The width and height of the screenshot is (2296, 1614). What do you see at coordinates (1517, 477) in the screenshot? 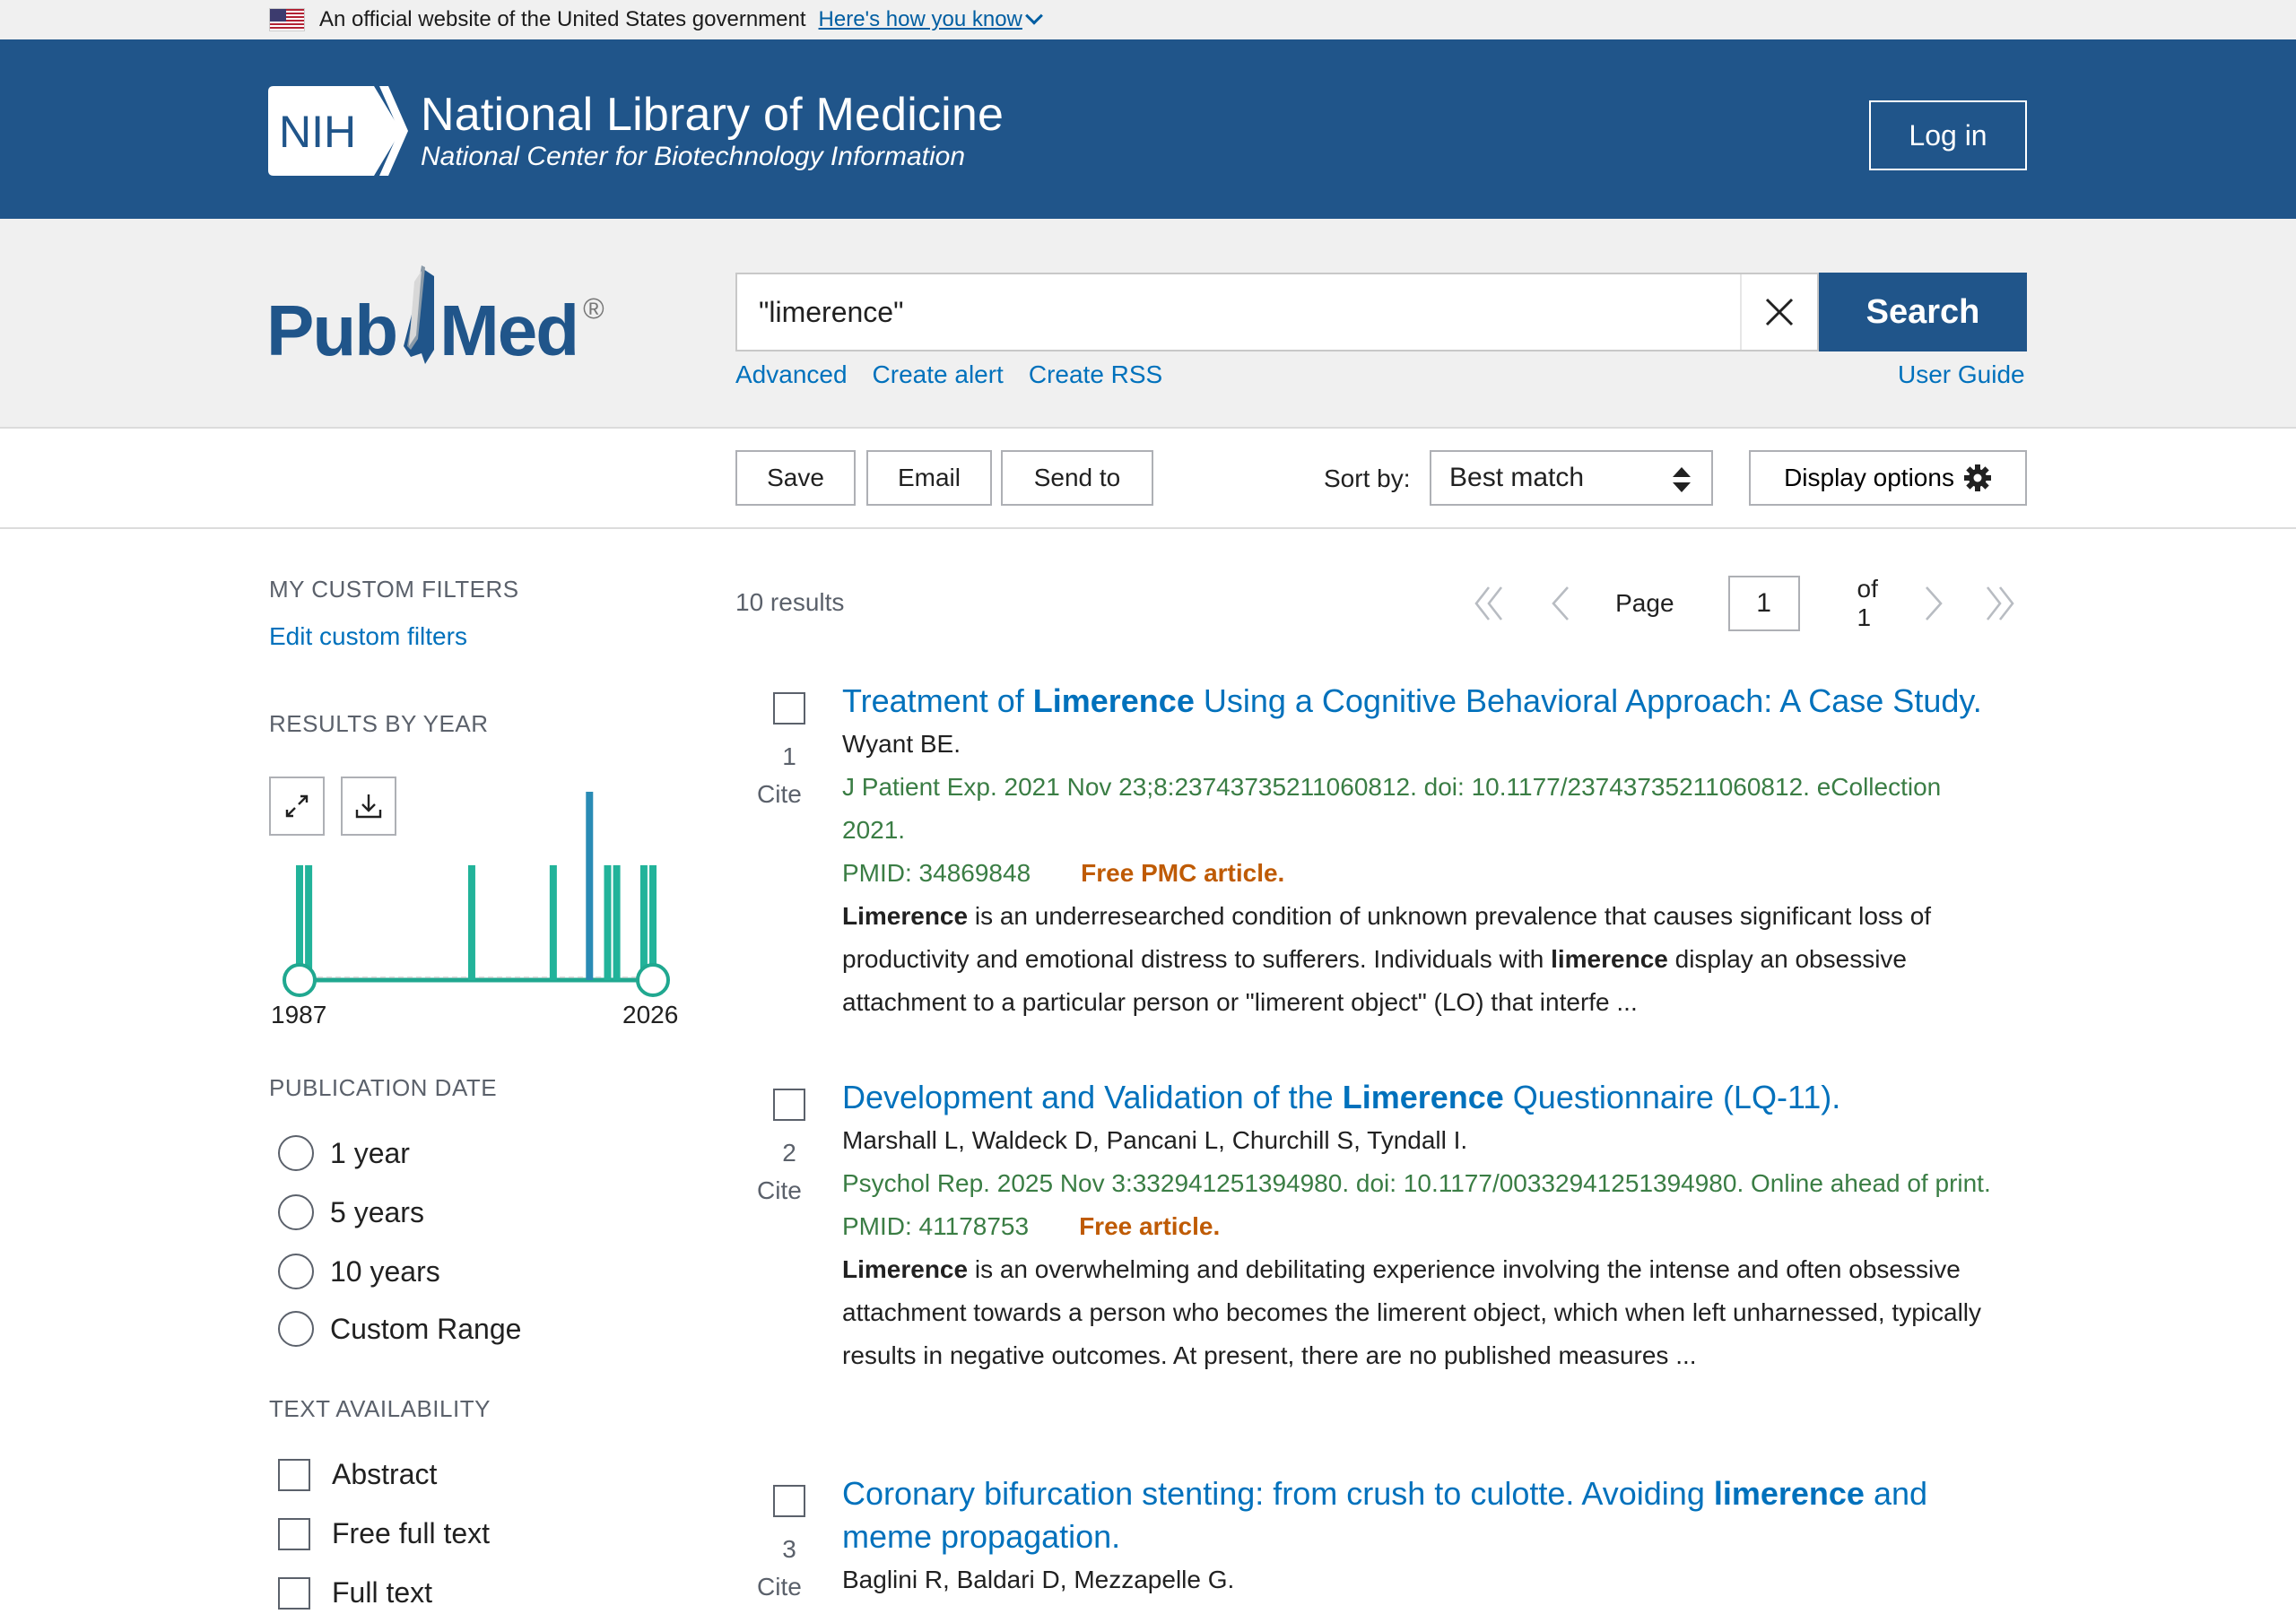
I see `sort-by-value: Best match` at bounding box center [1517, 477].